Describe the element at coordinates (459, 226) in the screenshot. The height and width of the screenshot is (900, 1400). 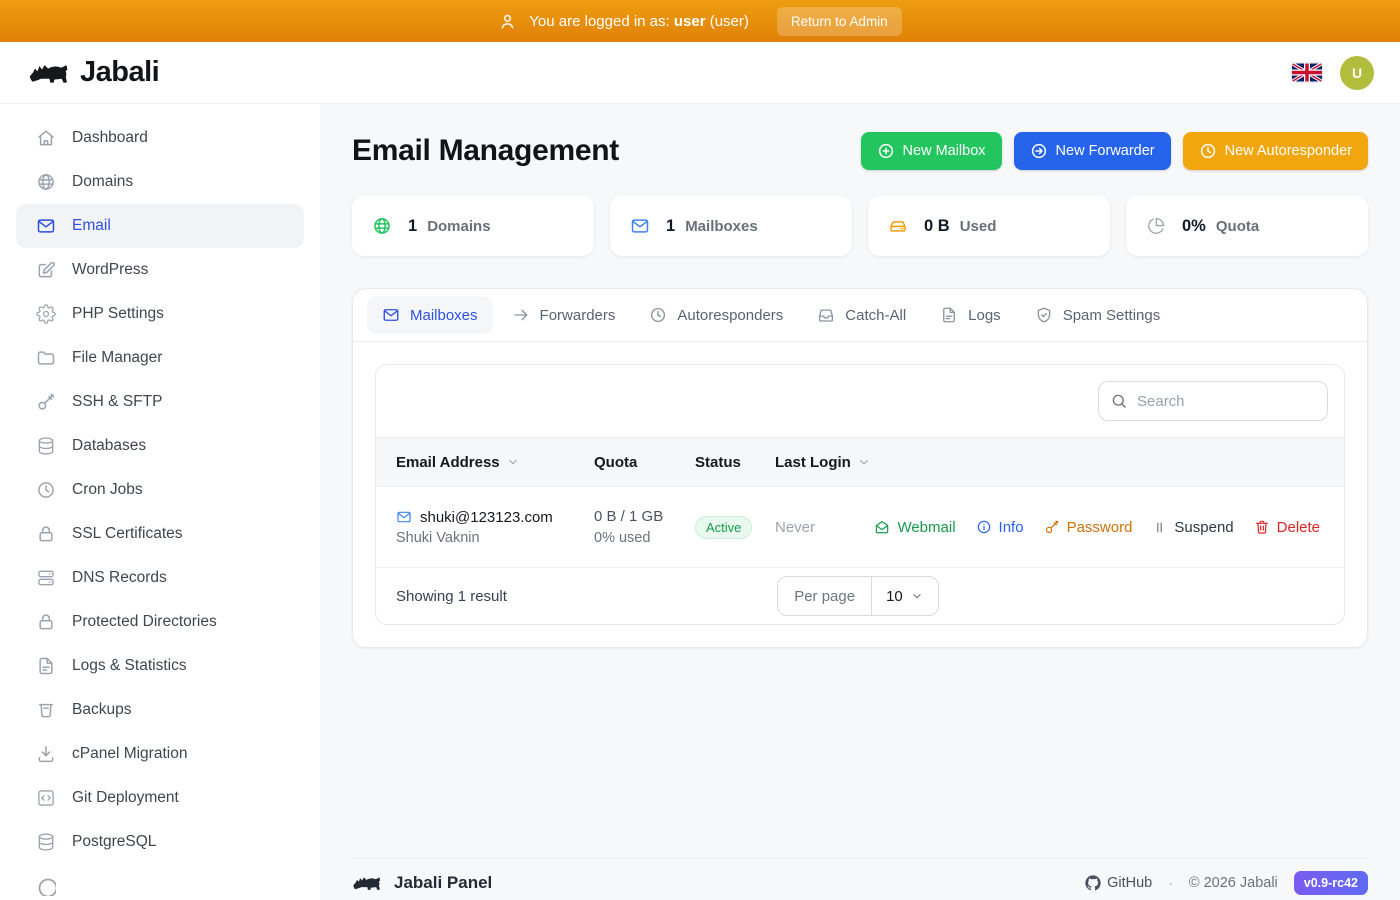
I see `stat-label: Domains` at that location.